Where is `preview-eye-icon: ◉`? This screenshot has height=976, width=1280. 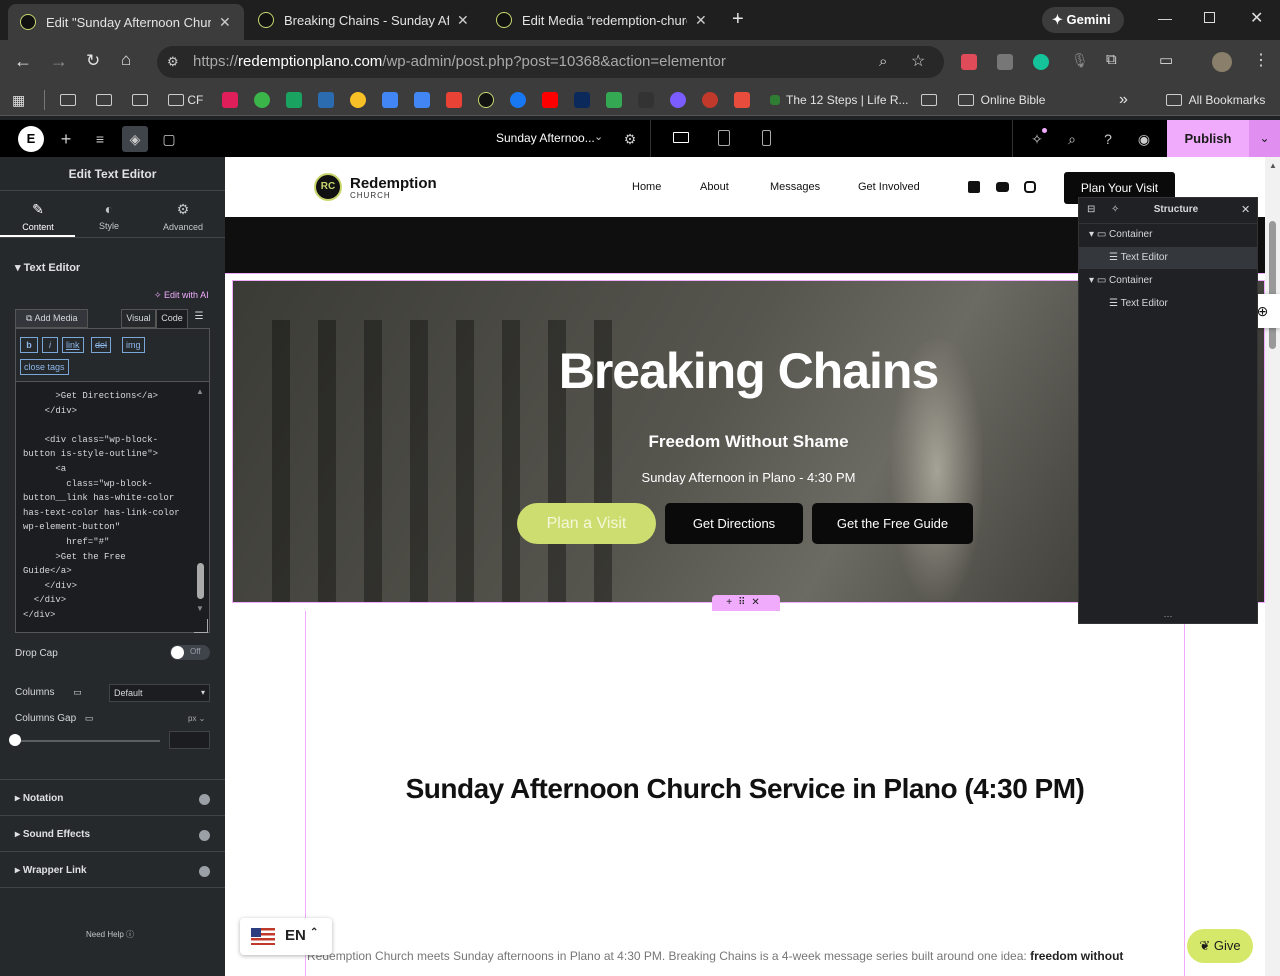 preview-eye-icon: ◉ is located at coordinates (1144, 139).